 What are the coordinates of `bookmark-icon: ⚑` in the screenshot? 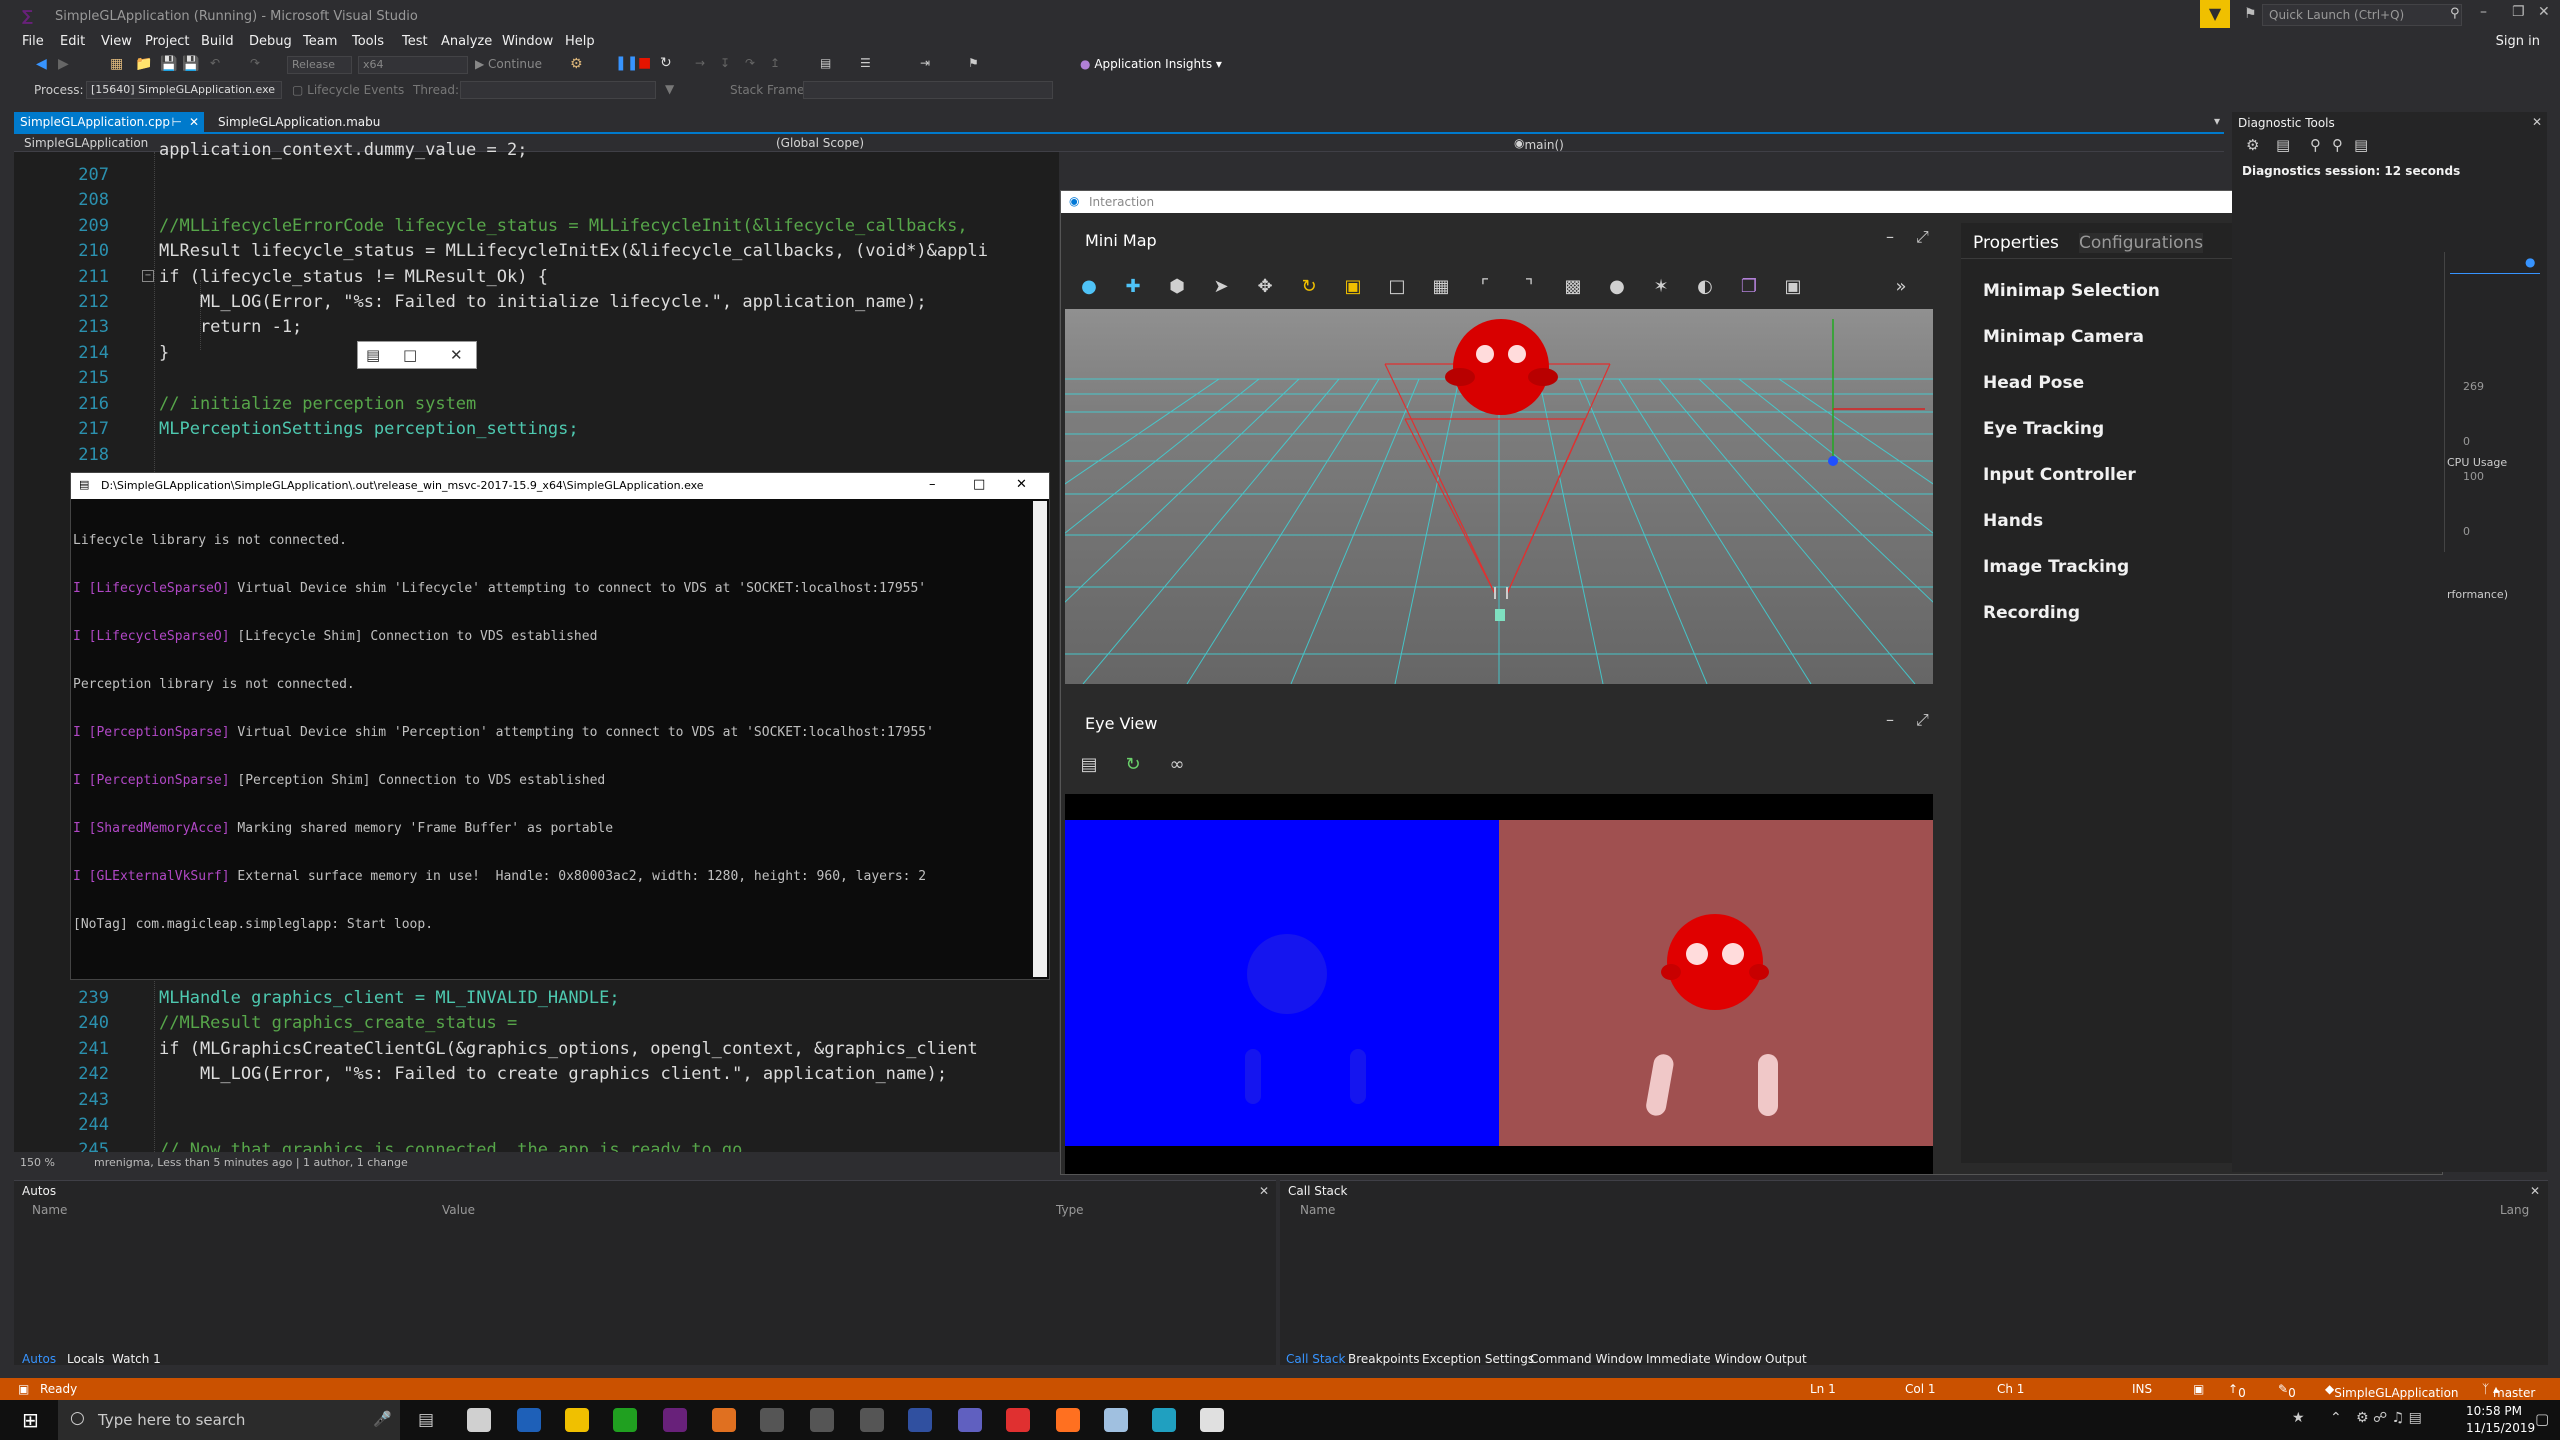 It's located at (973, 63).